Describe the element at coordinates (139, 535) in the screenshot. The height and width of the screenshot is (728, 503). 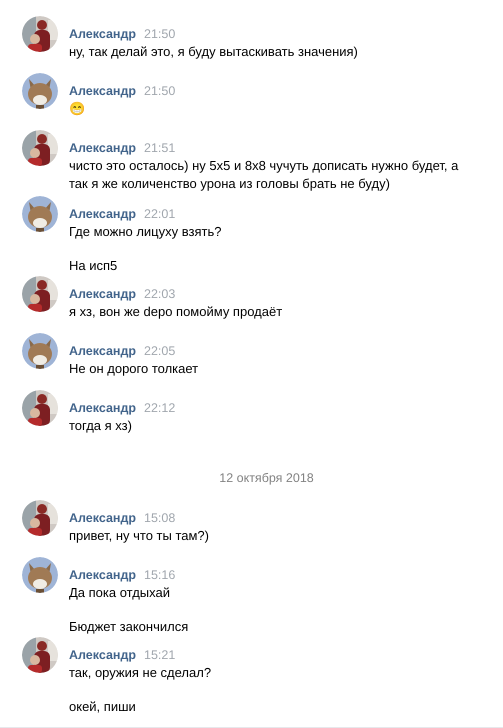
I see `message-text: привет, ну что ты там?)` at that location.